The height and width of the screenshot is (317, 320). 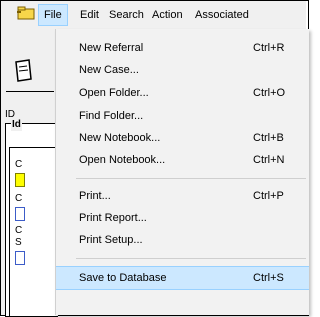 I want to click on yellow-field, so click(x=20, y=180).